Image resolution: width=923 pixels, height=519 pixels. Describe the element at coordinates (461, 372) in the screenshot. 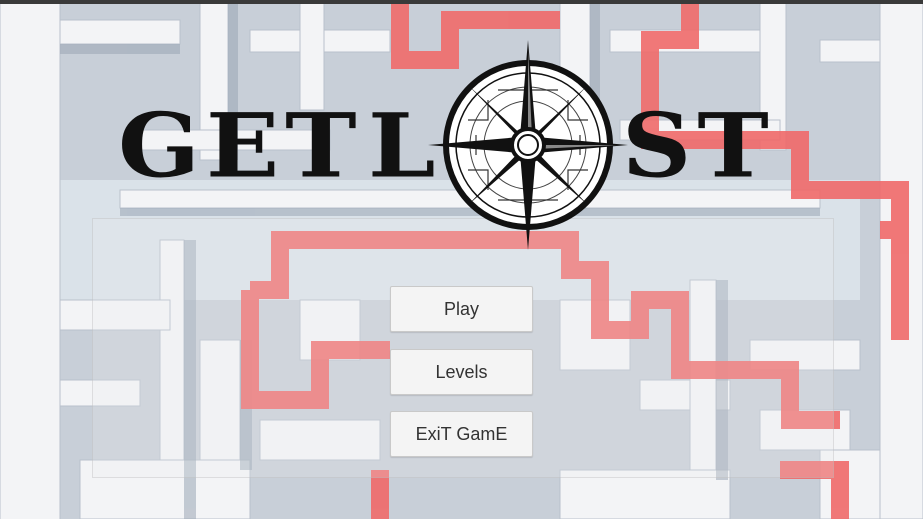

I see `levels-button: Levels` at that location.